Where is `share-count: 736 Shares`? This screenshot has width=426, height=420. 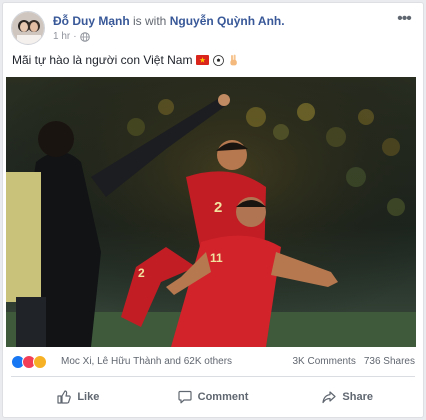 share-count: 736 Shares is located at coordinates (389, 361).